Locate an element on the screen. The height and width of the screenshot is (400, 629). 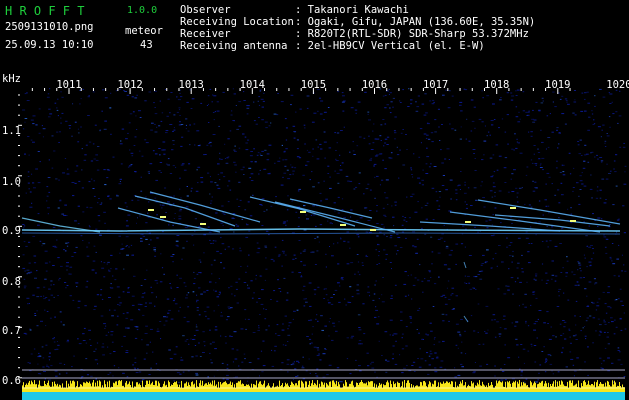
x-tick-label: 1014 is located at coordinates (252, 85).